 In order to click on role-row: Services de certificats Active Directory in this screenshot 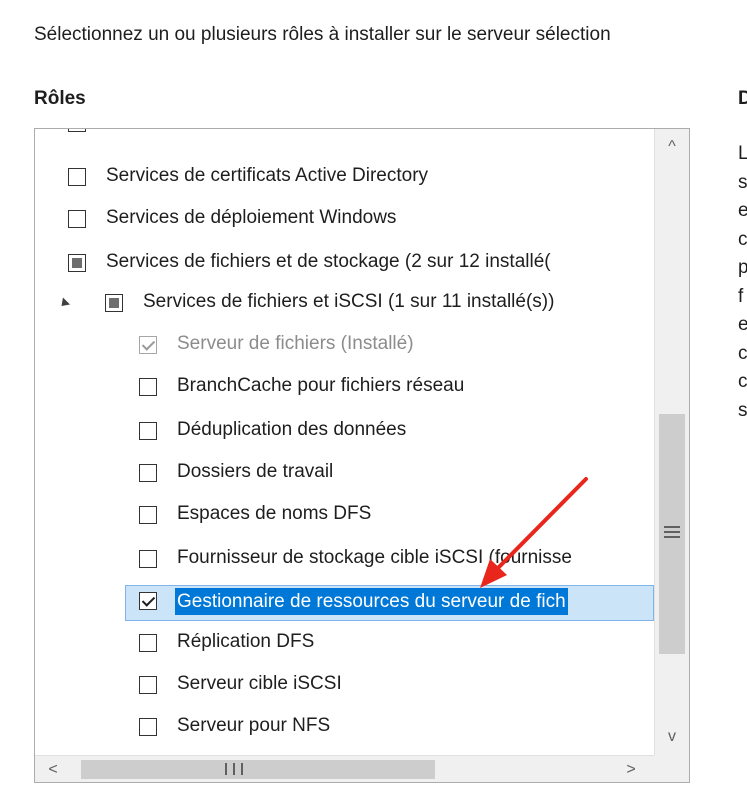, I will do `click(344, 179)`.